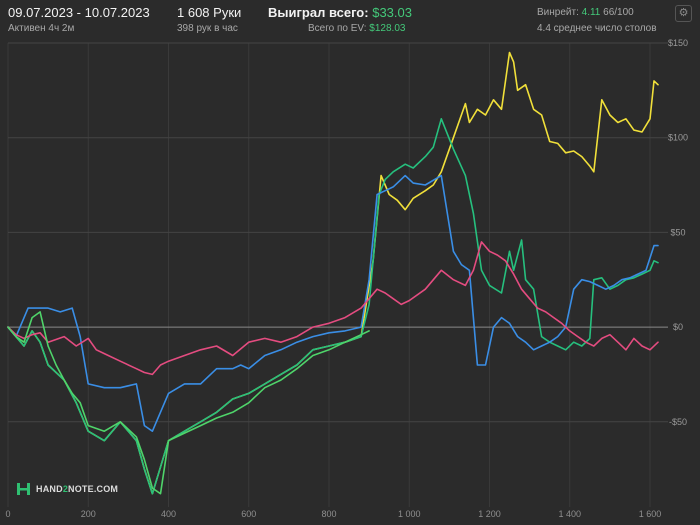  What do you see at coordinates (569, 514) in the screenshot?
I see `x-tick-label: 1 400` at bounding box center [569, 514].